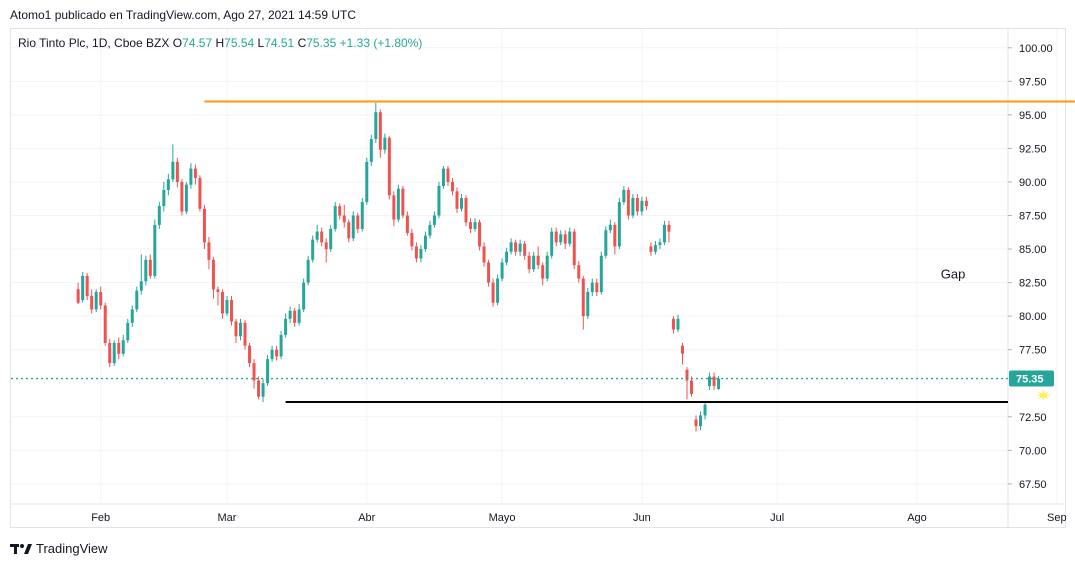 The image size is (1075, 566). Describe the element at coordinates (1033, 217) in the screenshot. I see `y-tick-label: 87.50` at that location.